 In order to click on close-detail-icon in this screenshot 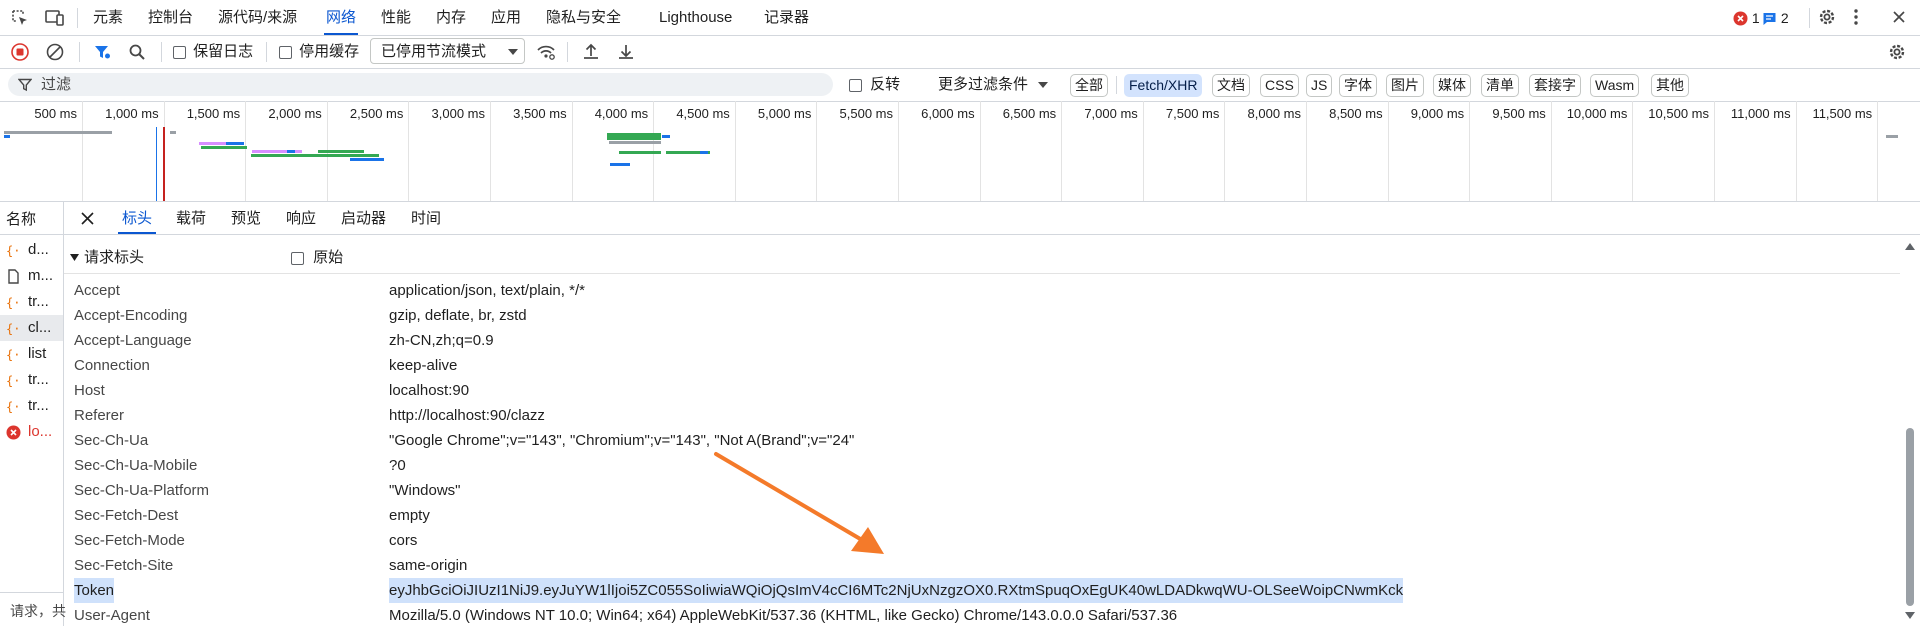, I will do `click(87, 218)`.